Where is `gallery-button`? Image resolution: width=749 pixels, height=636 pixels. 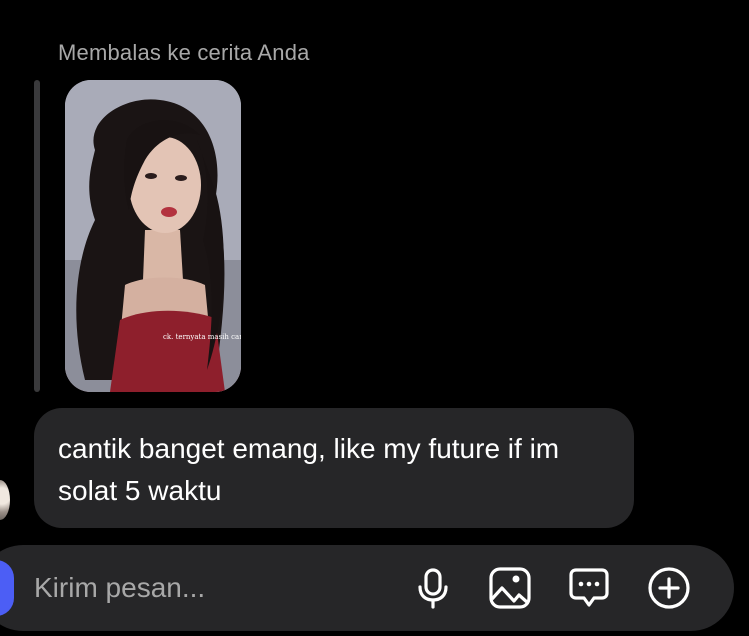 gallery-button is located at coordinates (510, 588).